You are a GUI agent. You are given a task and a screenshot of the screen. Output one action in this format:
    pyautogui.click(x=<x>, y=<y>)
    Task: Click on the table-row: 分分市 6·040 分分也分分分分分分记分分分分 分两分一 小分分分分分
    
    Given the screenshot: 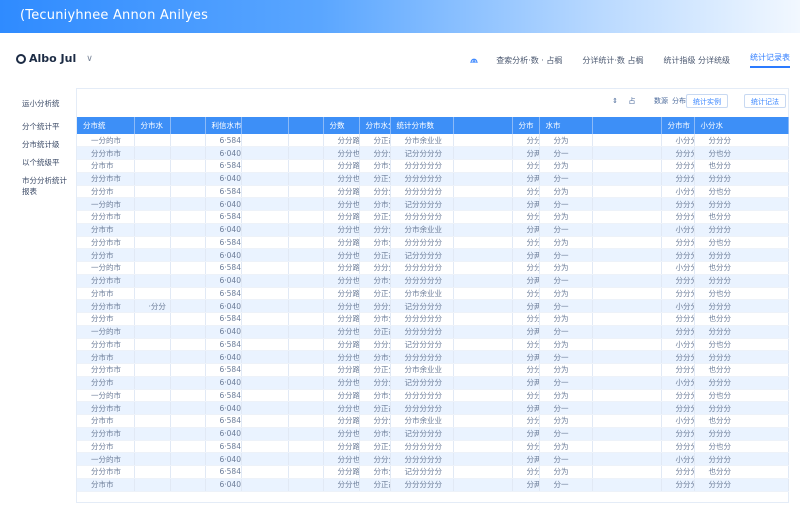 What is the action you would take?
    pyautogui.click(x=433, y=383)
    